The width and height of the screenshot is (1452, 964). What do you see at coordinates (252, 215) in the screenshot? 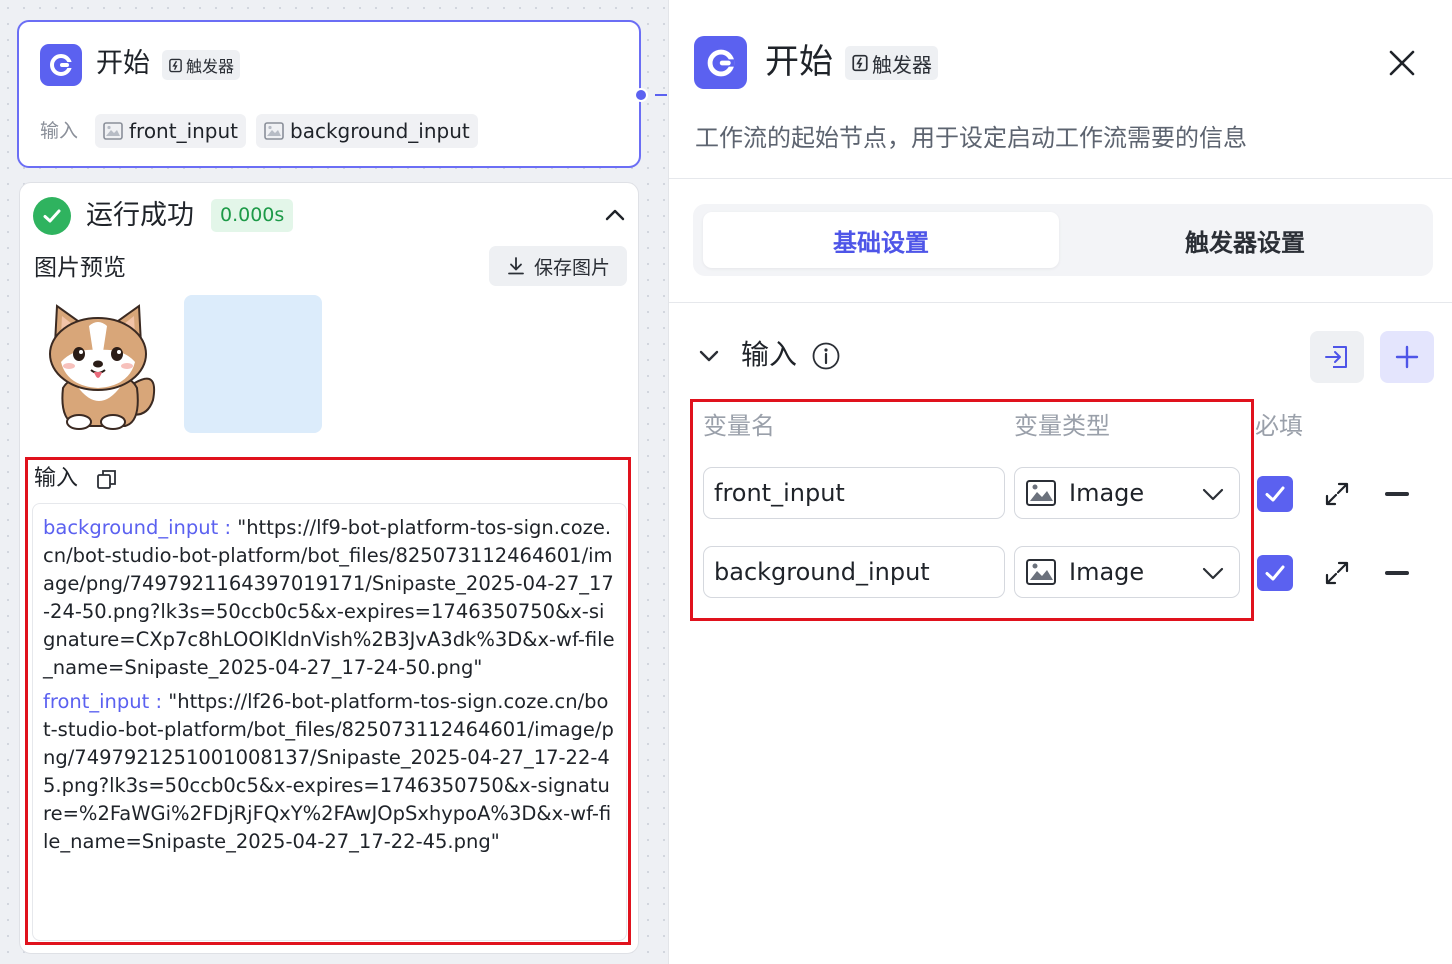
I see `run-duration-badge: 0.000s` at bounding box center [252, 215].